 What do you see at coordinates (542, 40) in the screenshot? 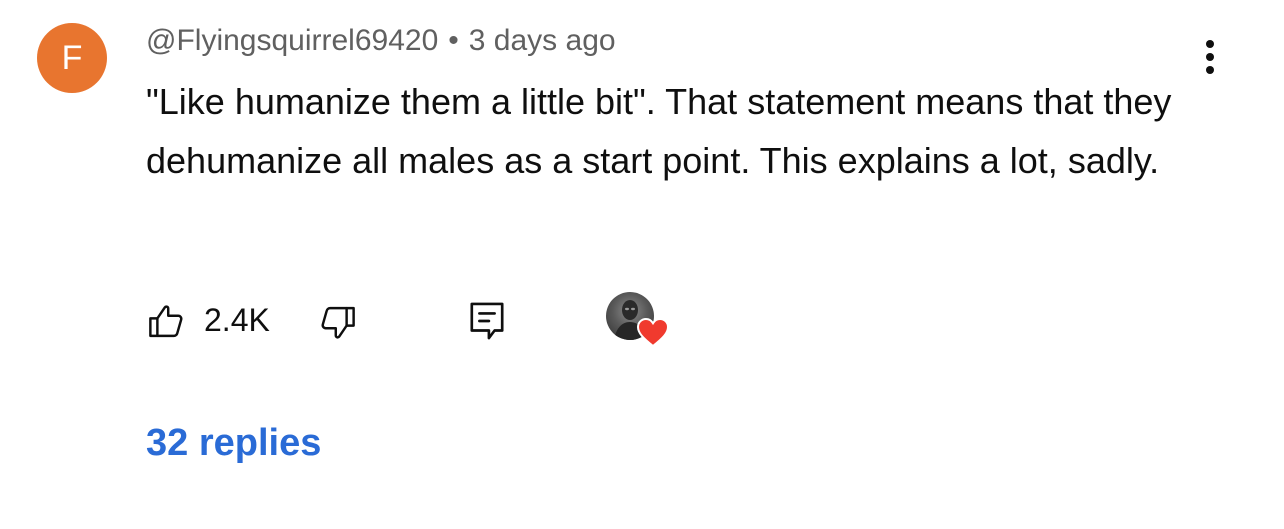
I see `comment-timestamp: 3 days ago` at bounding box center [542, 40].